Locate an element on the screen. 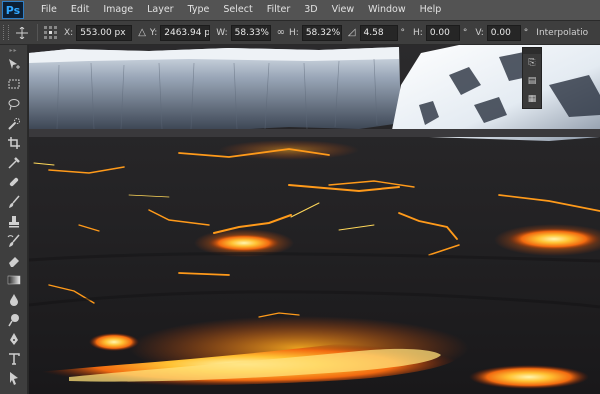 This screenshot has height=394, width=600. options-bar-grip is located at coordinates (6, 32).